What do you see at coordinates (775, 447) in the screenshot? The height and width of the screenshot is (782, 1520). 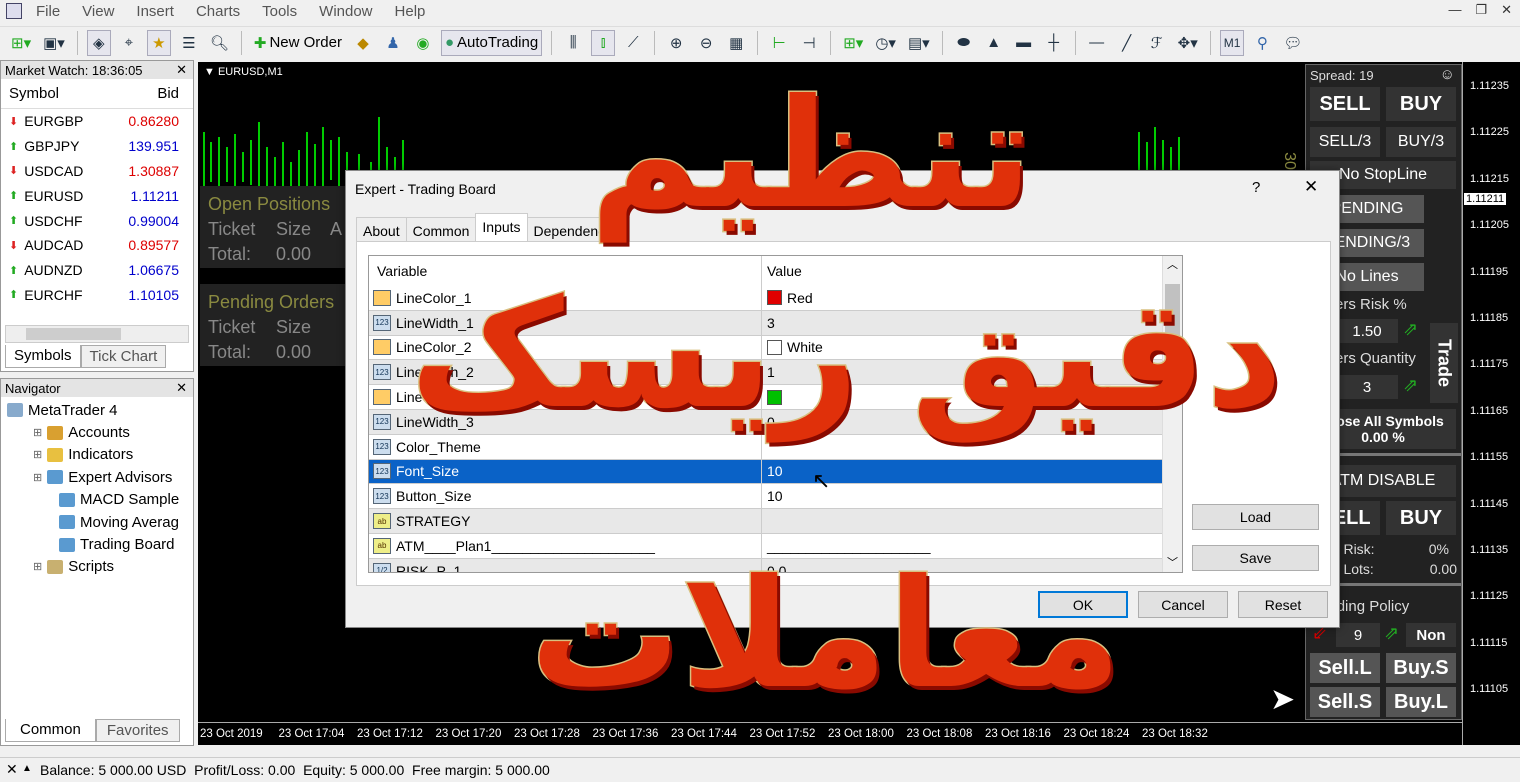 I see `input-row: 123 Color_Theme` at bounding box center [775, 447].